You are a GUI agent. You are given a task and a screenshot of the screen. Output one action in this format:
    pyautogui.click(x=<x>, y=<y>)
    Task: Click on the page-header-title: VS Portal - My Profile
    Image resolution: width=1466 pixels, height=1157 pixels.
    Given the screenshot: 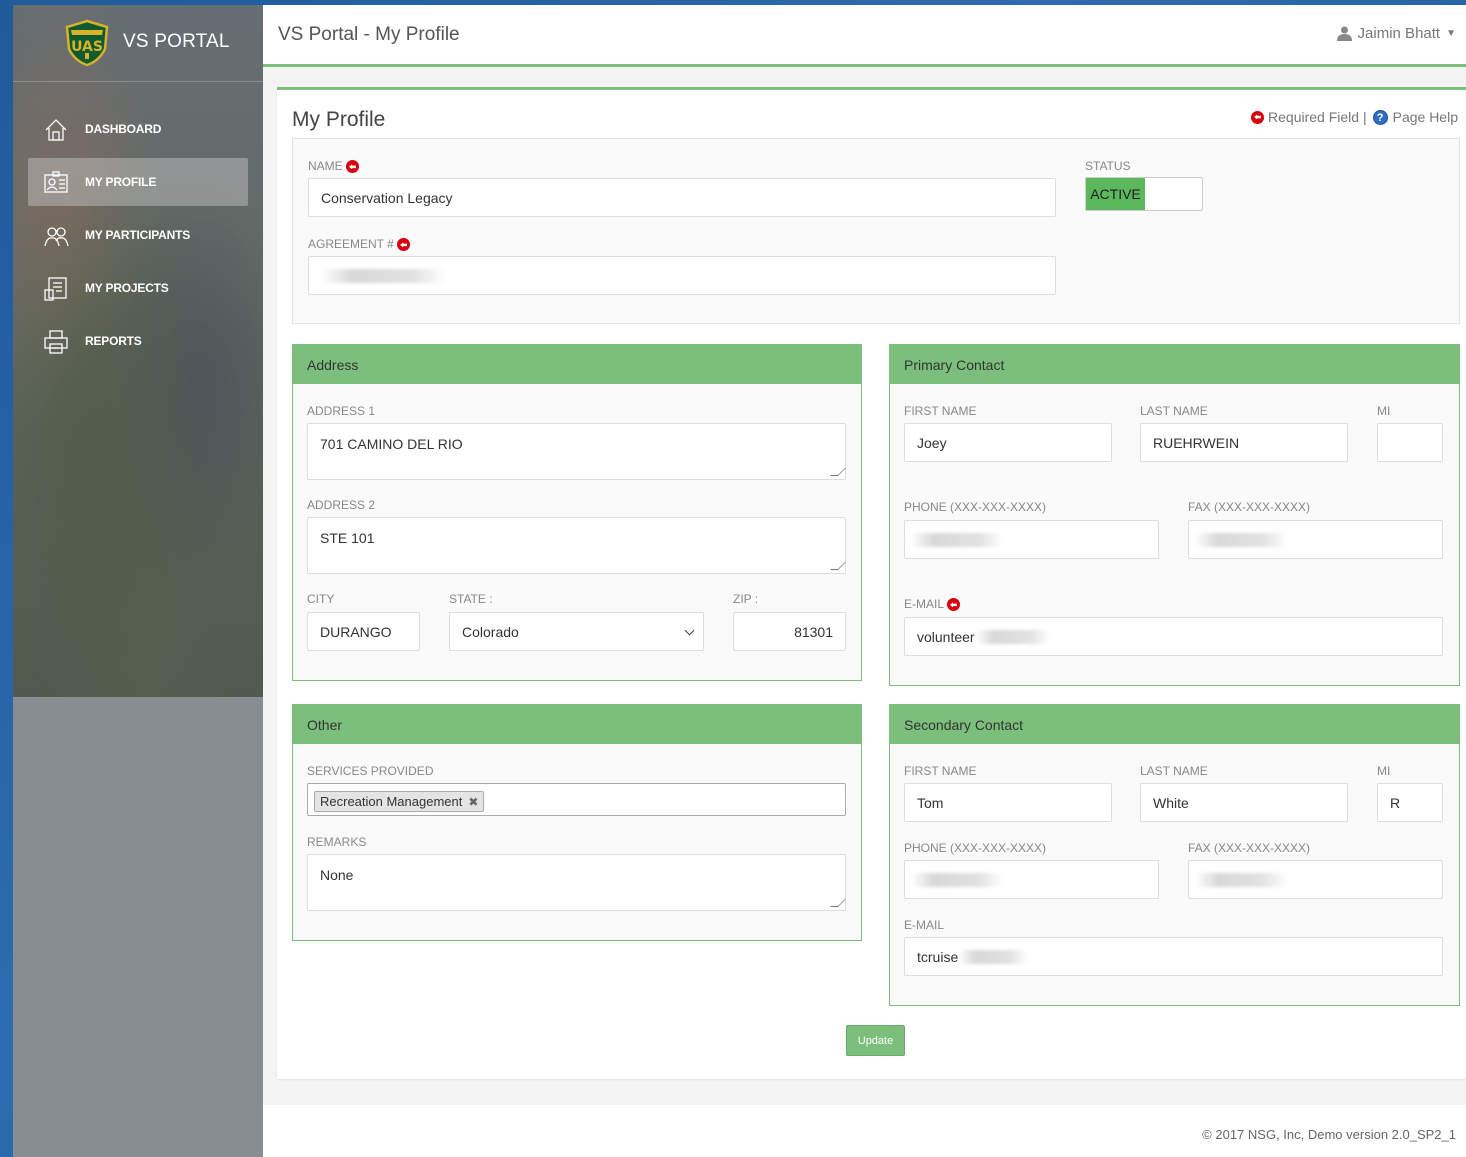 What is the action you would take?
    pyautogui.click(x=369, y=34)
    